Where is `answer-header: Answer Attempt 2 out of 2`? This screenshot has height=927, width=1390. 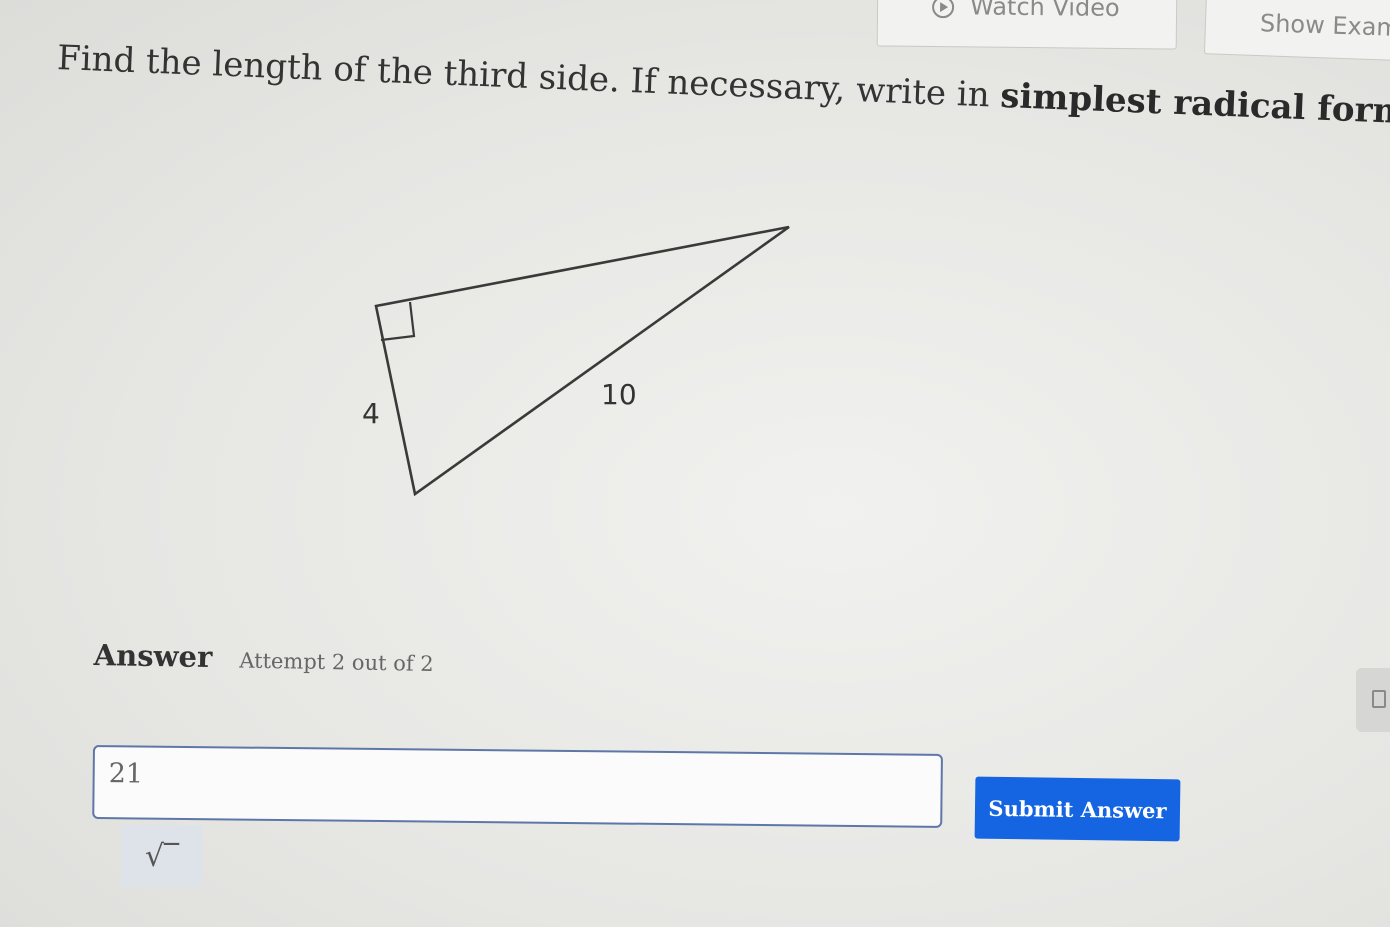 answer-header: Answer Attempt 2 out of 2 is located at coordinates (263, 658).